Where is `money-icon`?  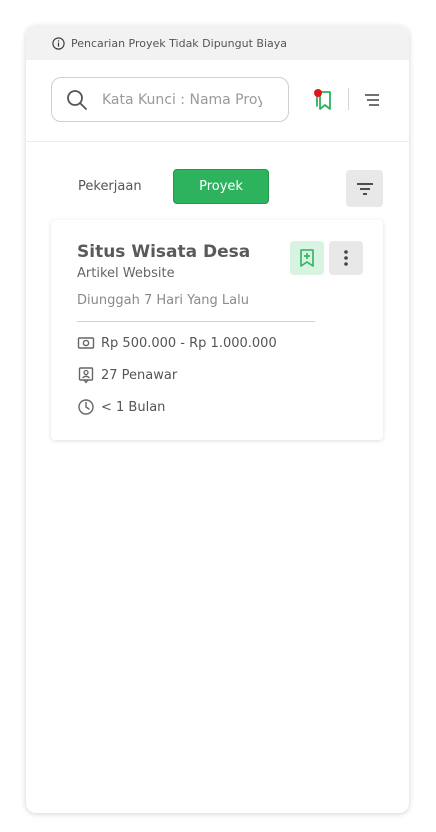
money-icon is located at coordinates (86, 343).